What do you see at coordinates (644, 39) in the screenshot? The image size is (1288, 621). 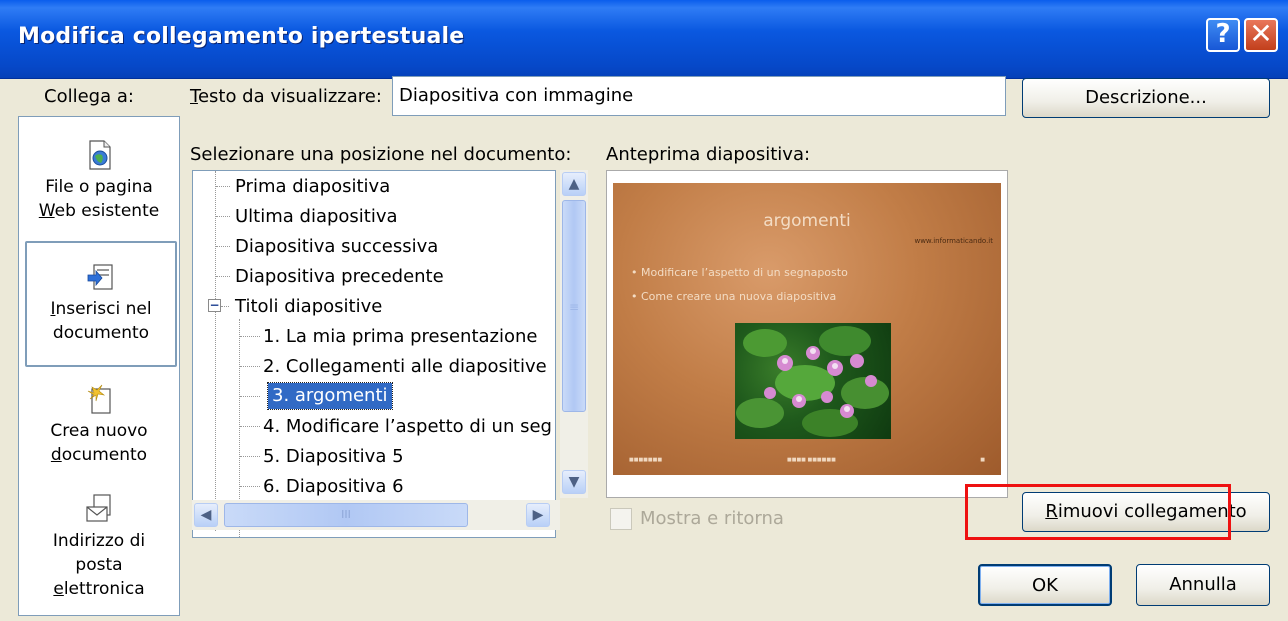 I see `title-bar: Modifica collegamento ipertestuale ? ✕` at bounding box center [644, 39].